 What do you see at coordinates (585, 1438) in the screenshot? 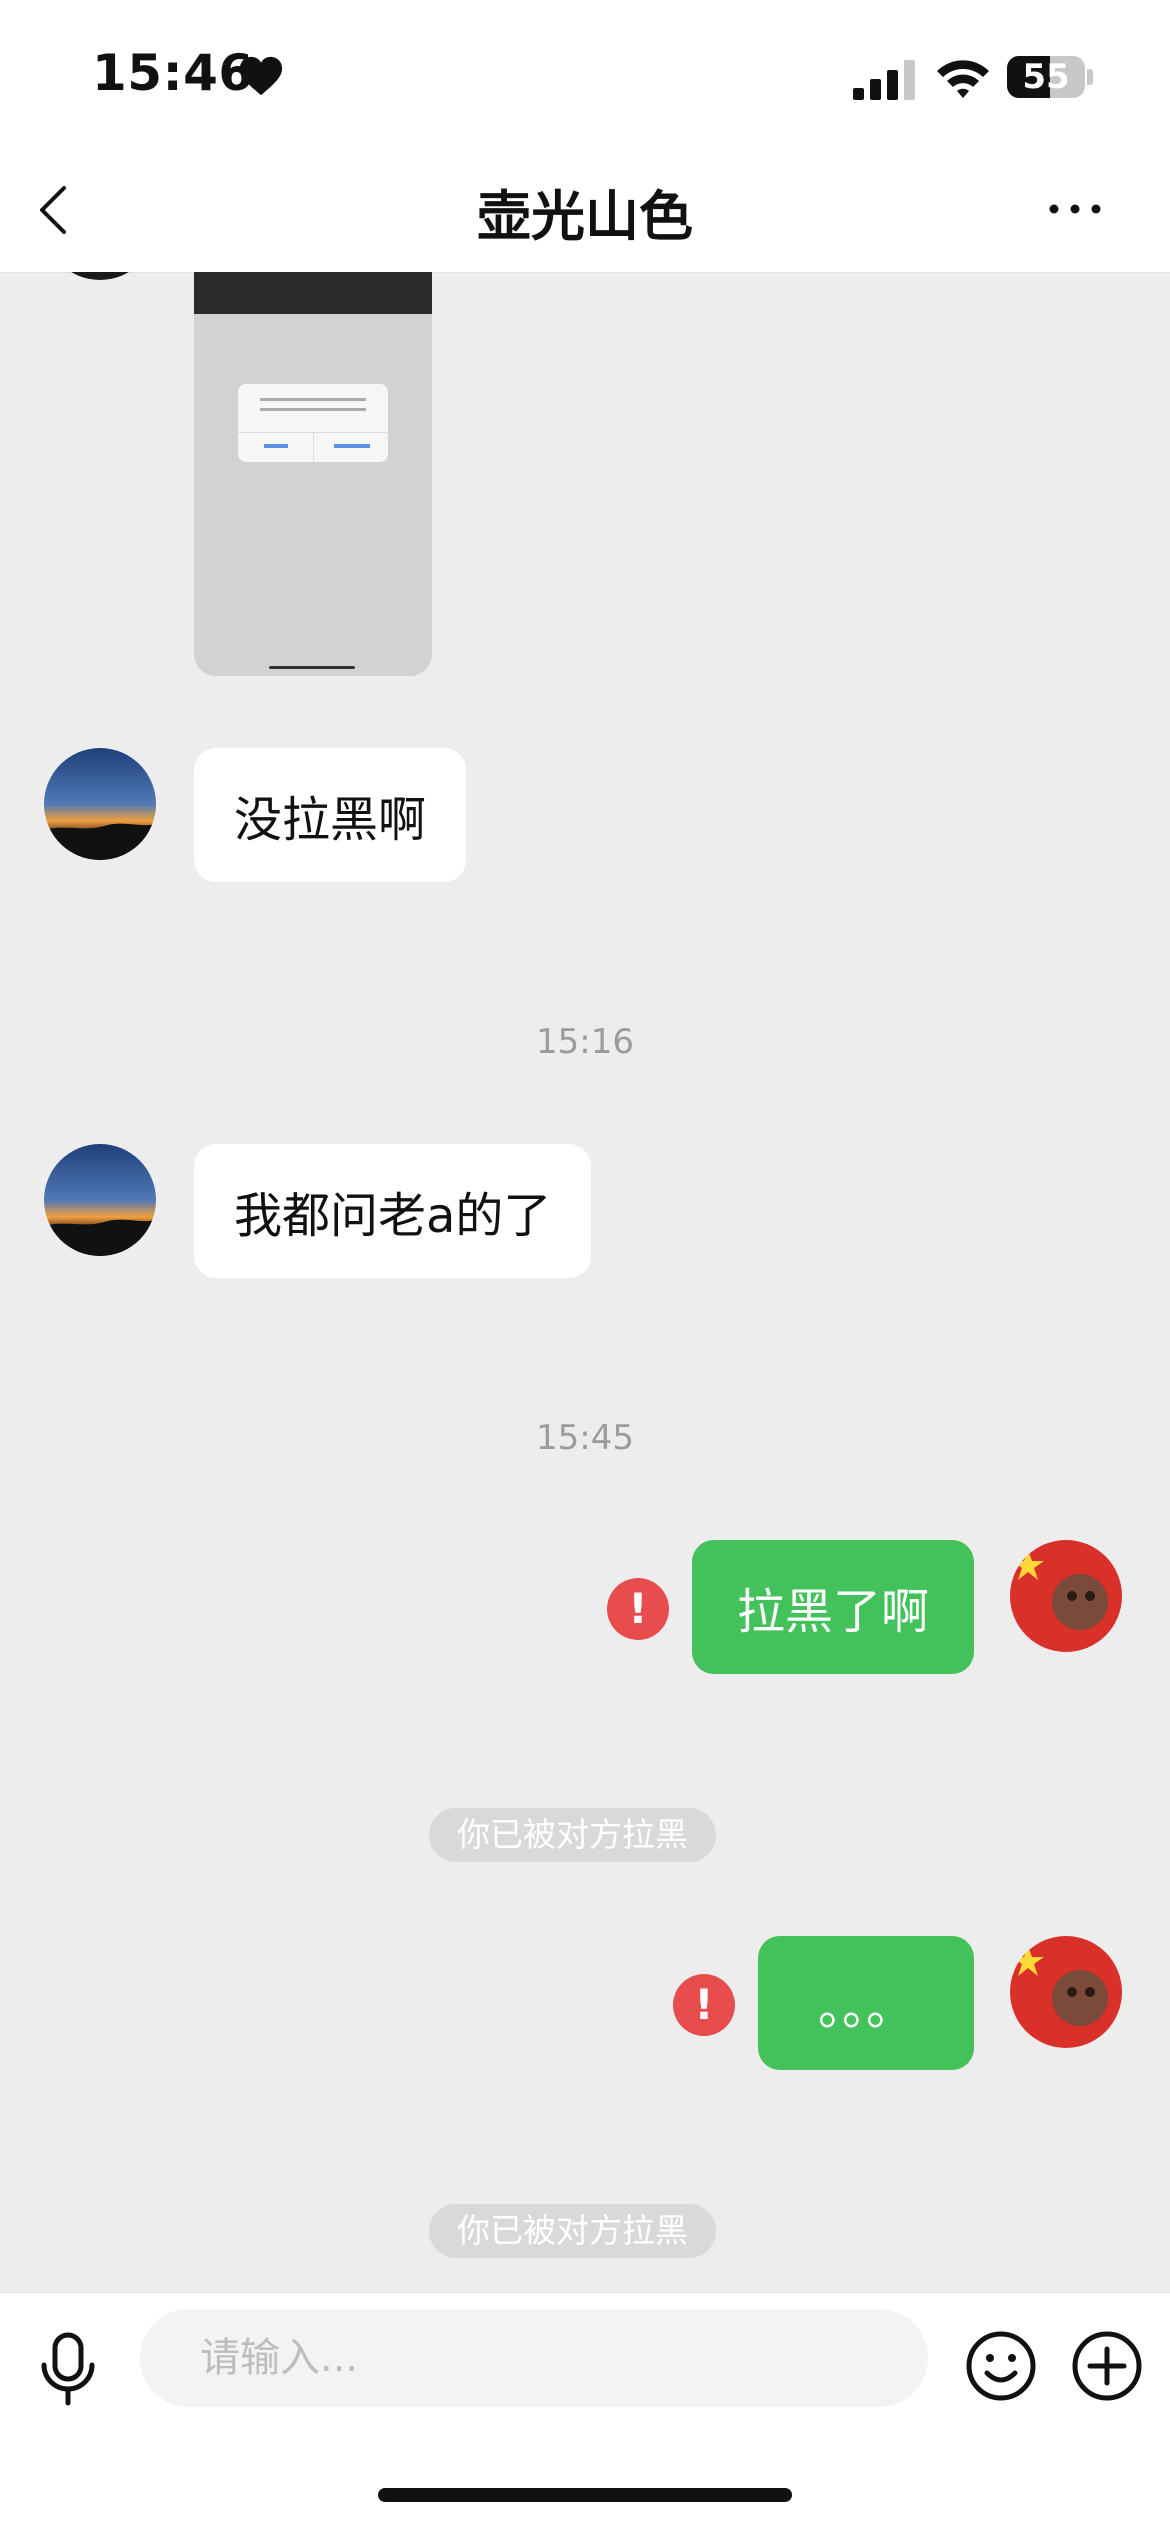
I see `timestamp: 15:45` at bounding box center [585, 1438].